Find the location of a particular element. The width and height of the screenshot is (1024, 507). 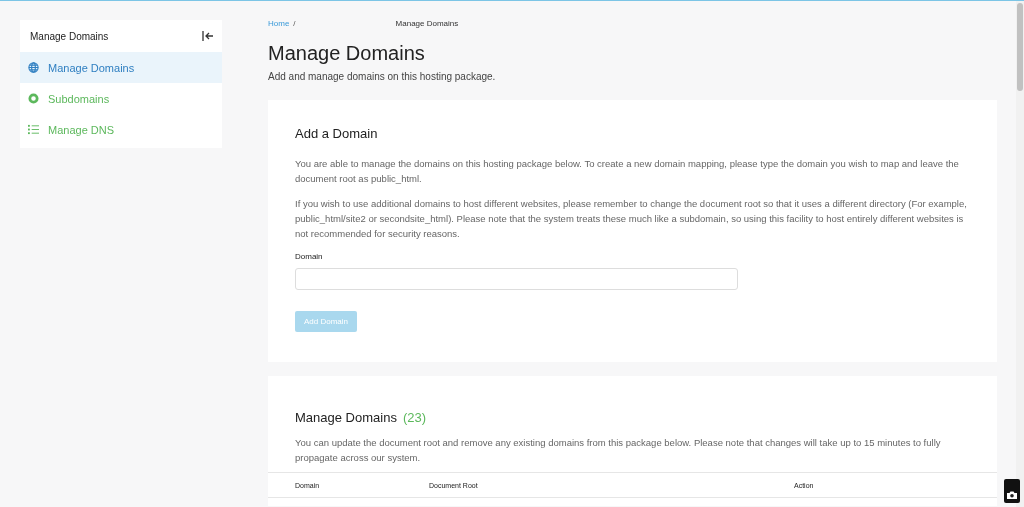

sidebar-title: Manage Domains is located at coordinates (69, 36).